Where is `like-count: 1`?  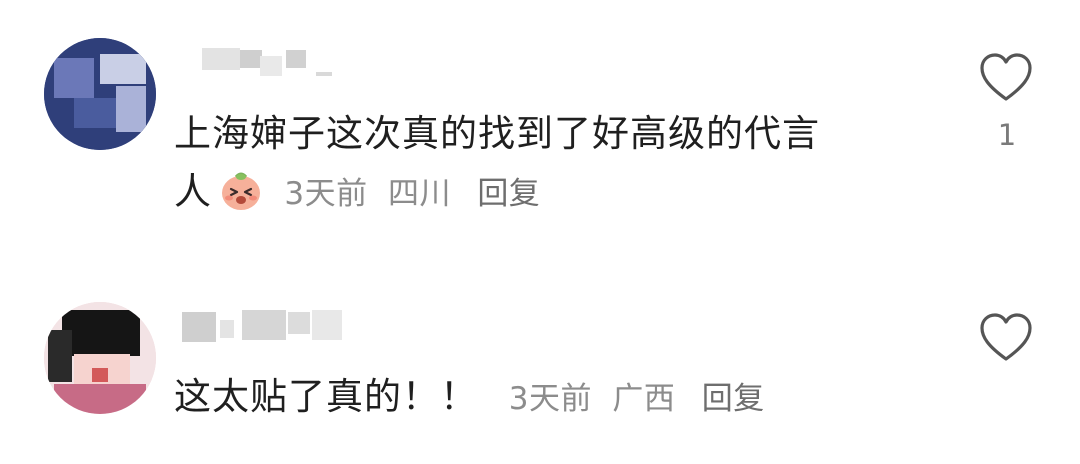 like-count: 1 is located at coordinates (1007, 135).